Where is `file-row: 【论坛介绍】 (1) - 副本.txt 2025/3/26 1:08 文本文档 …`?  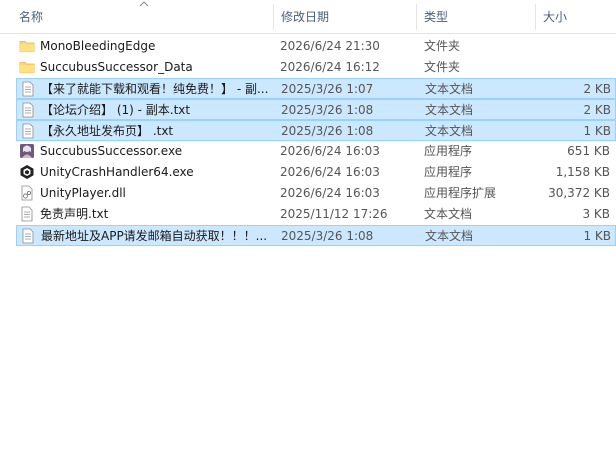
file-row: 【论坛介绍】 (1) - 副本.txt 2025/3/26 1:08 文本文档 … is located at coordinates (316, 109).